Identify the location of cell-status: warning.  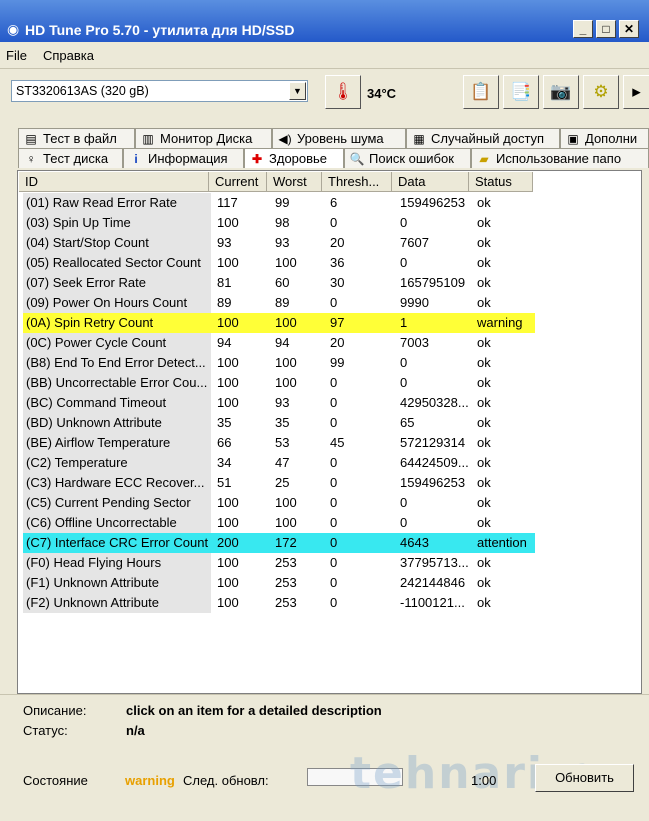
(500, 322).